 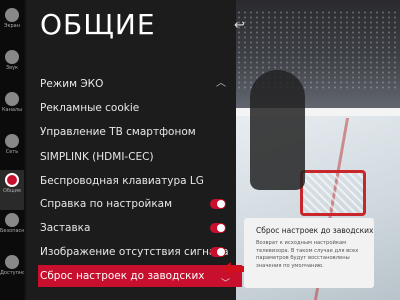 I want to click on screen-icon, so click(x=12, y=15).